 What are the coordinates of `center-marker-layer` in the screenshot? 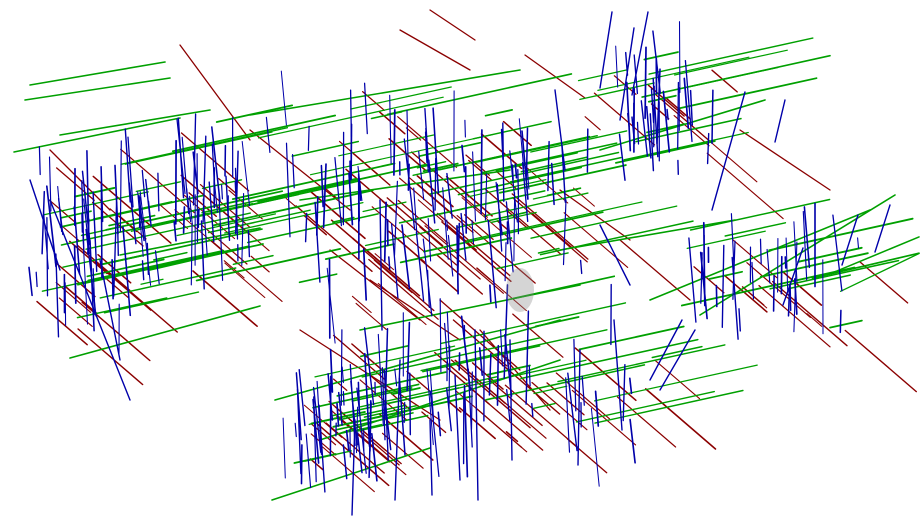 It's located at (520, 290).